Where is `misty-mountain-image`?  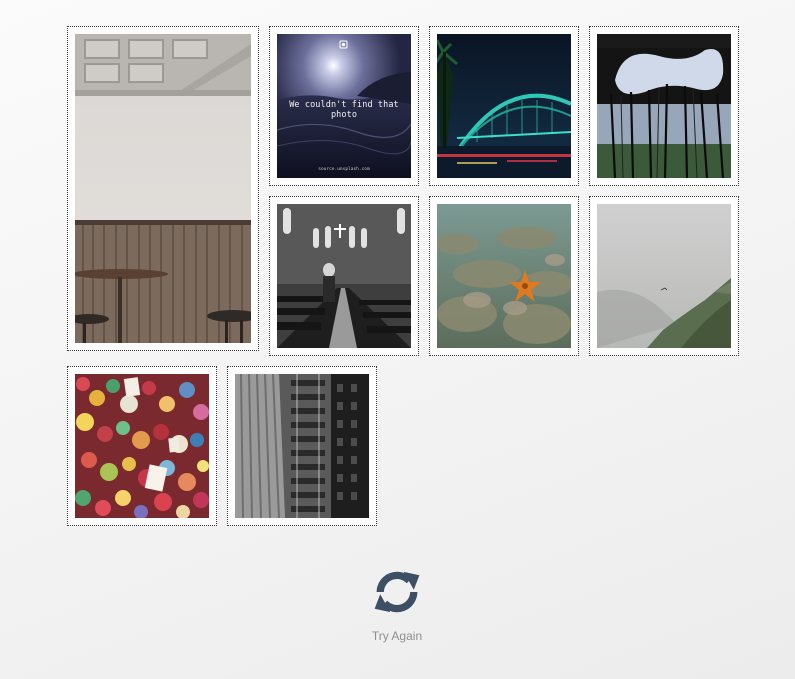
misty-mountain-image is located at coordinates (664, 276).